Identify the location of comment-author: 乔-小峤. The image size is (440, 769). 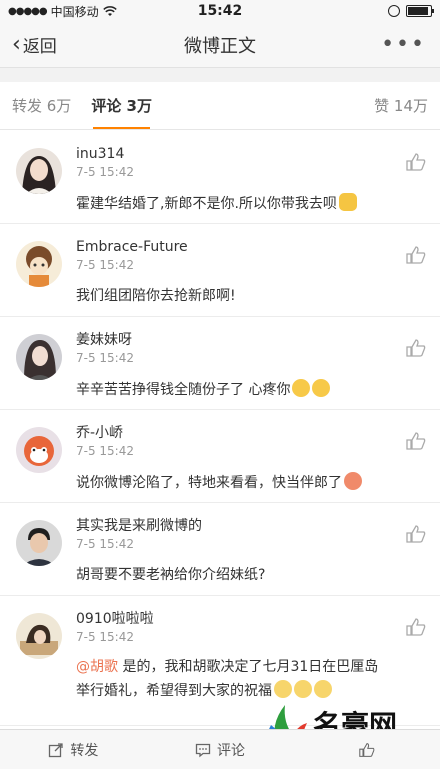
(258, 433).